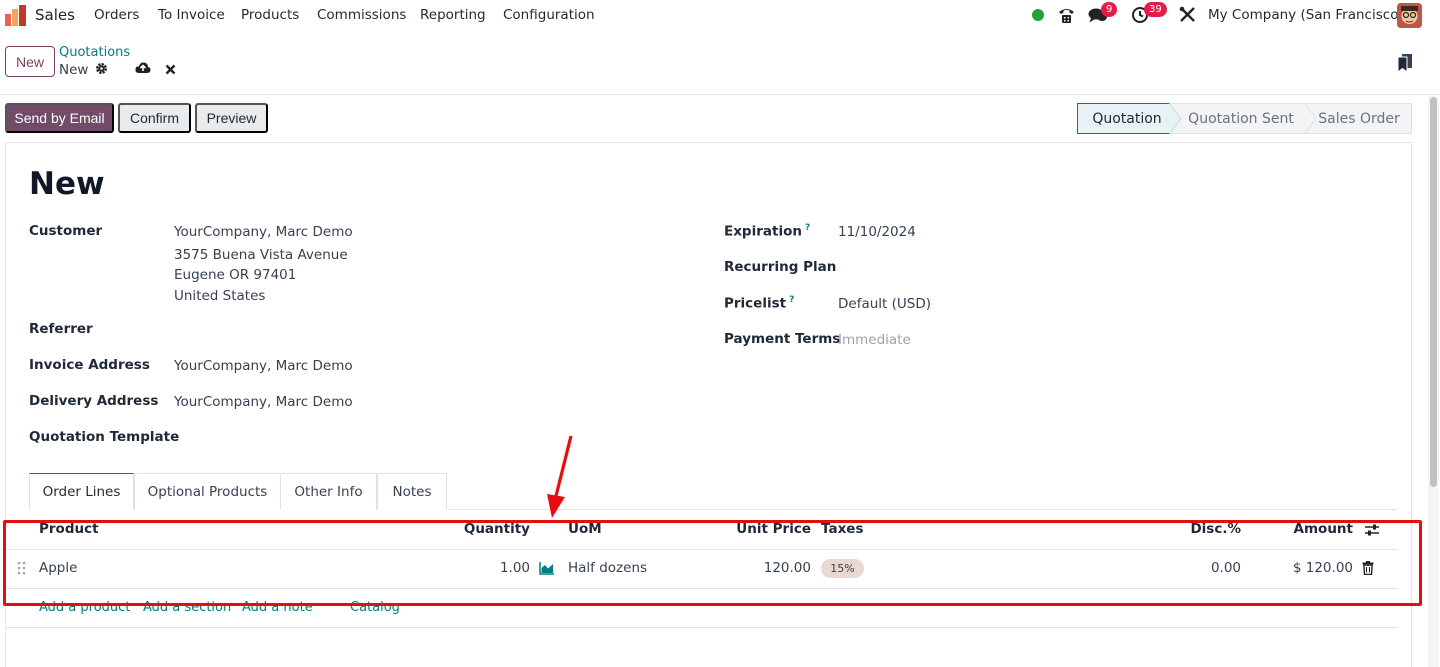  I want to click on sales-app-icon, so click(16, 15).